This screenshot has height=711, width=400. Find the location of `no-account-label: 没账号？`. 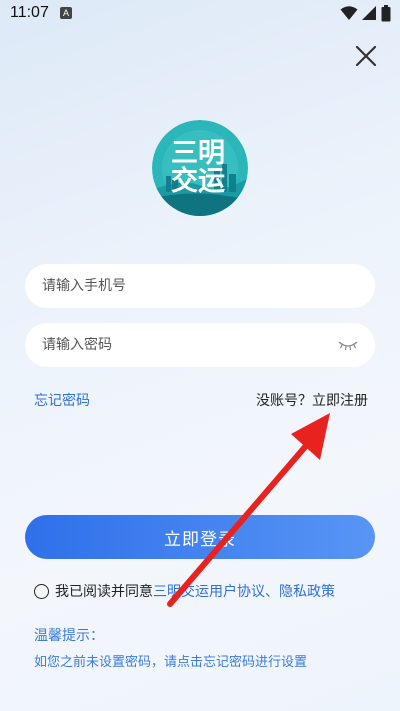

no-account-label: 没账号？ is located at coordinates (284, 401).